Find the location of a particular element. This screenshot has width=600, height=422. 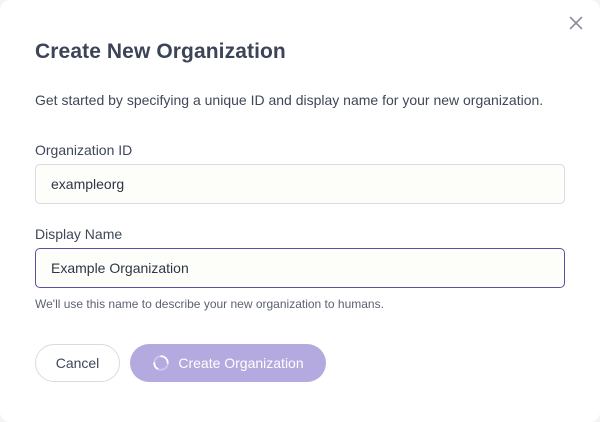

organization-id-input is located at coordinates (300, 184).